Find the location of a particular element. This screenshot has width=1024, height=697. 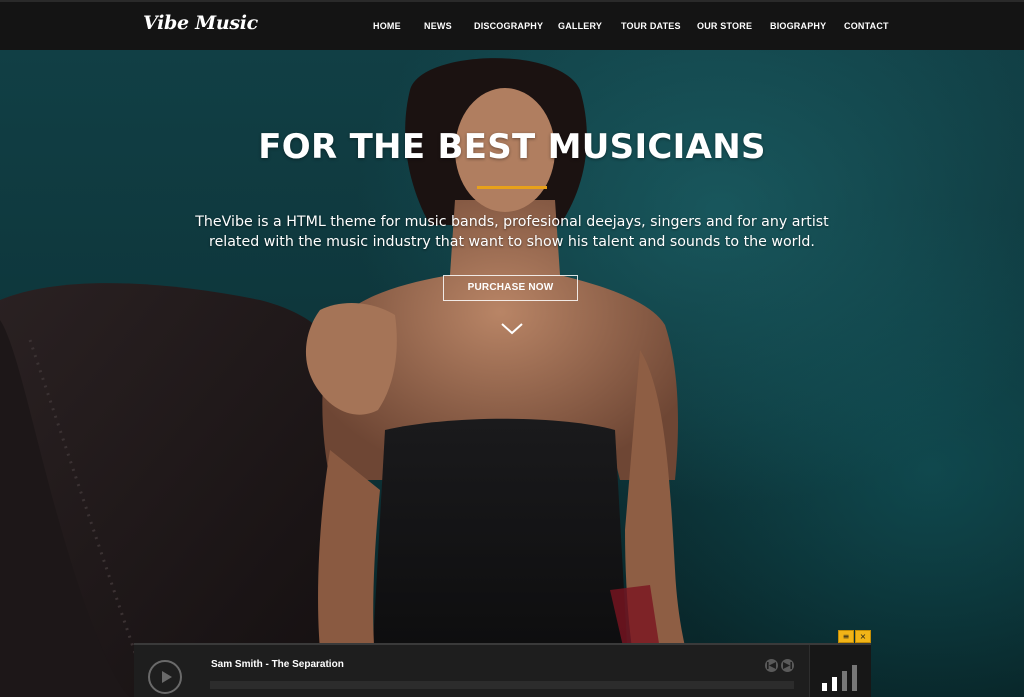

title-underline is located at coordinates (512, 187).